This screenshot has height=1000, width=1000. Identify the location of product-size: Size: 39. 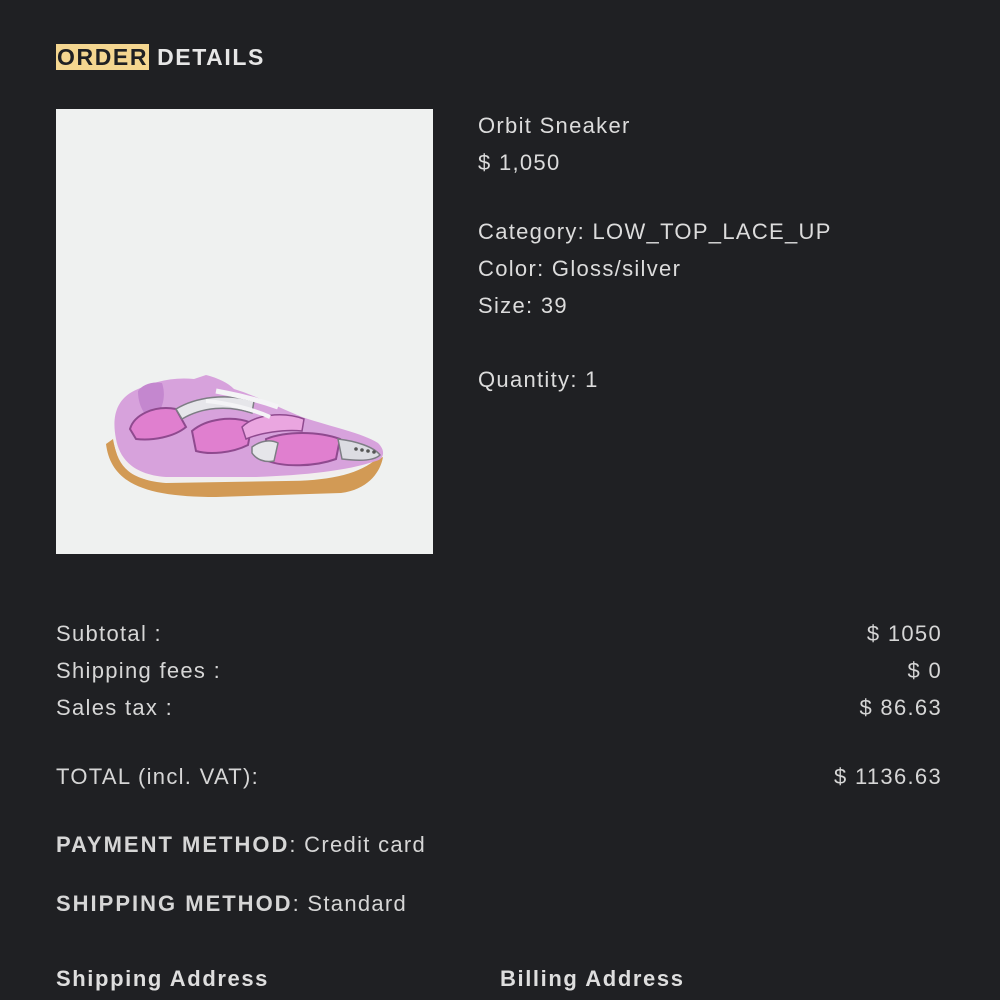
(523, 306).